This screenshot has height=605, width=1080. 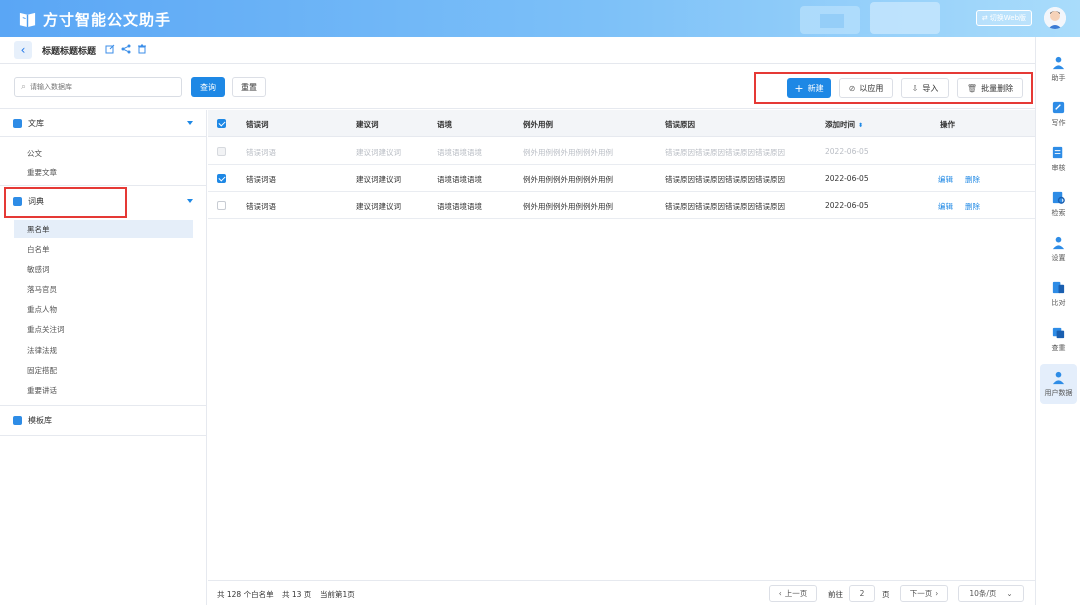 What do you see at coordinates (924, 593) in the screenshot?
I see `next-page-button: 下一页 ›` at bounding box center [924, 593].